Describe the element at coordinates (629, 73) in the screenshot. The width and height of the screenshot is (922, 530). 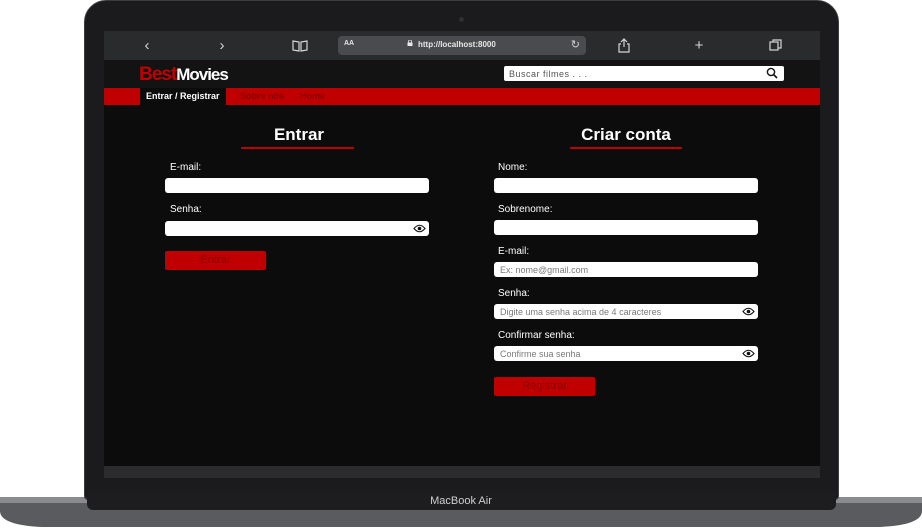
I see `search-input` at that location.